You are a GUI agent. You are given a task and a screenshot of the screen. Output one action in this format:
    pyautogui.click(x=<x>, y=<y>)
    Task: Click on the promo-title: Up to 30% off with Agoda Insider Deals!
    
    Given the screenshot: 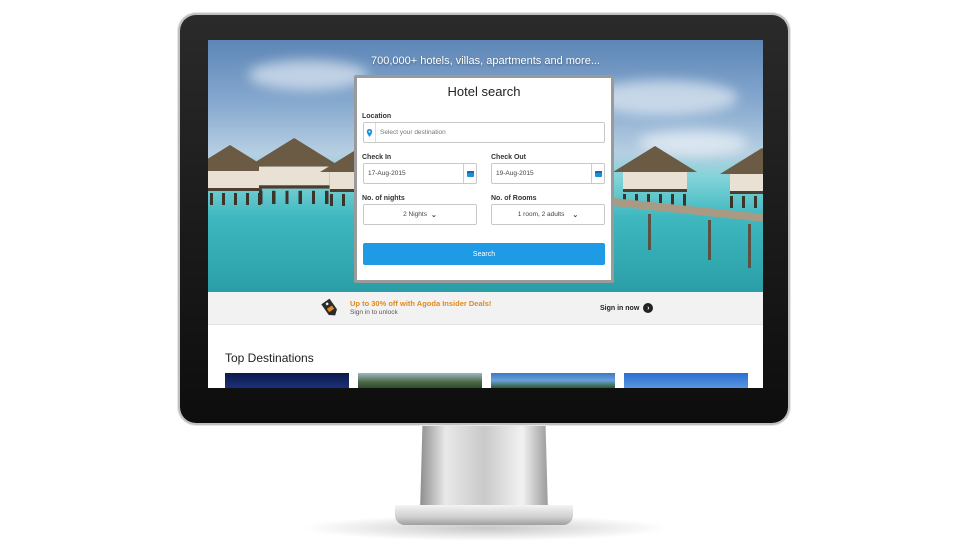 What is the action you would take?
    pyautogui.click(x=421, y=303)
    